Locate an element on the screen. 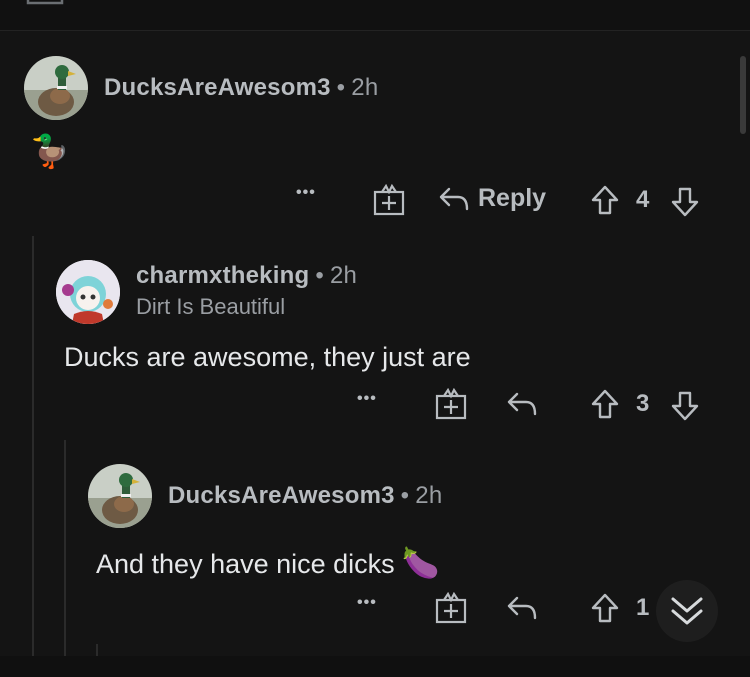 The image size is (750, 677). user-flair: Dirt Is Beautiful is located at coordinates (211, 306).